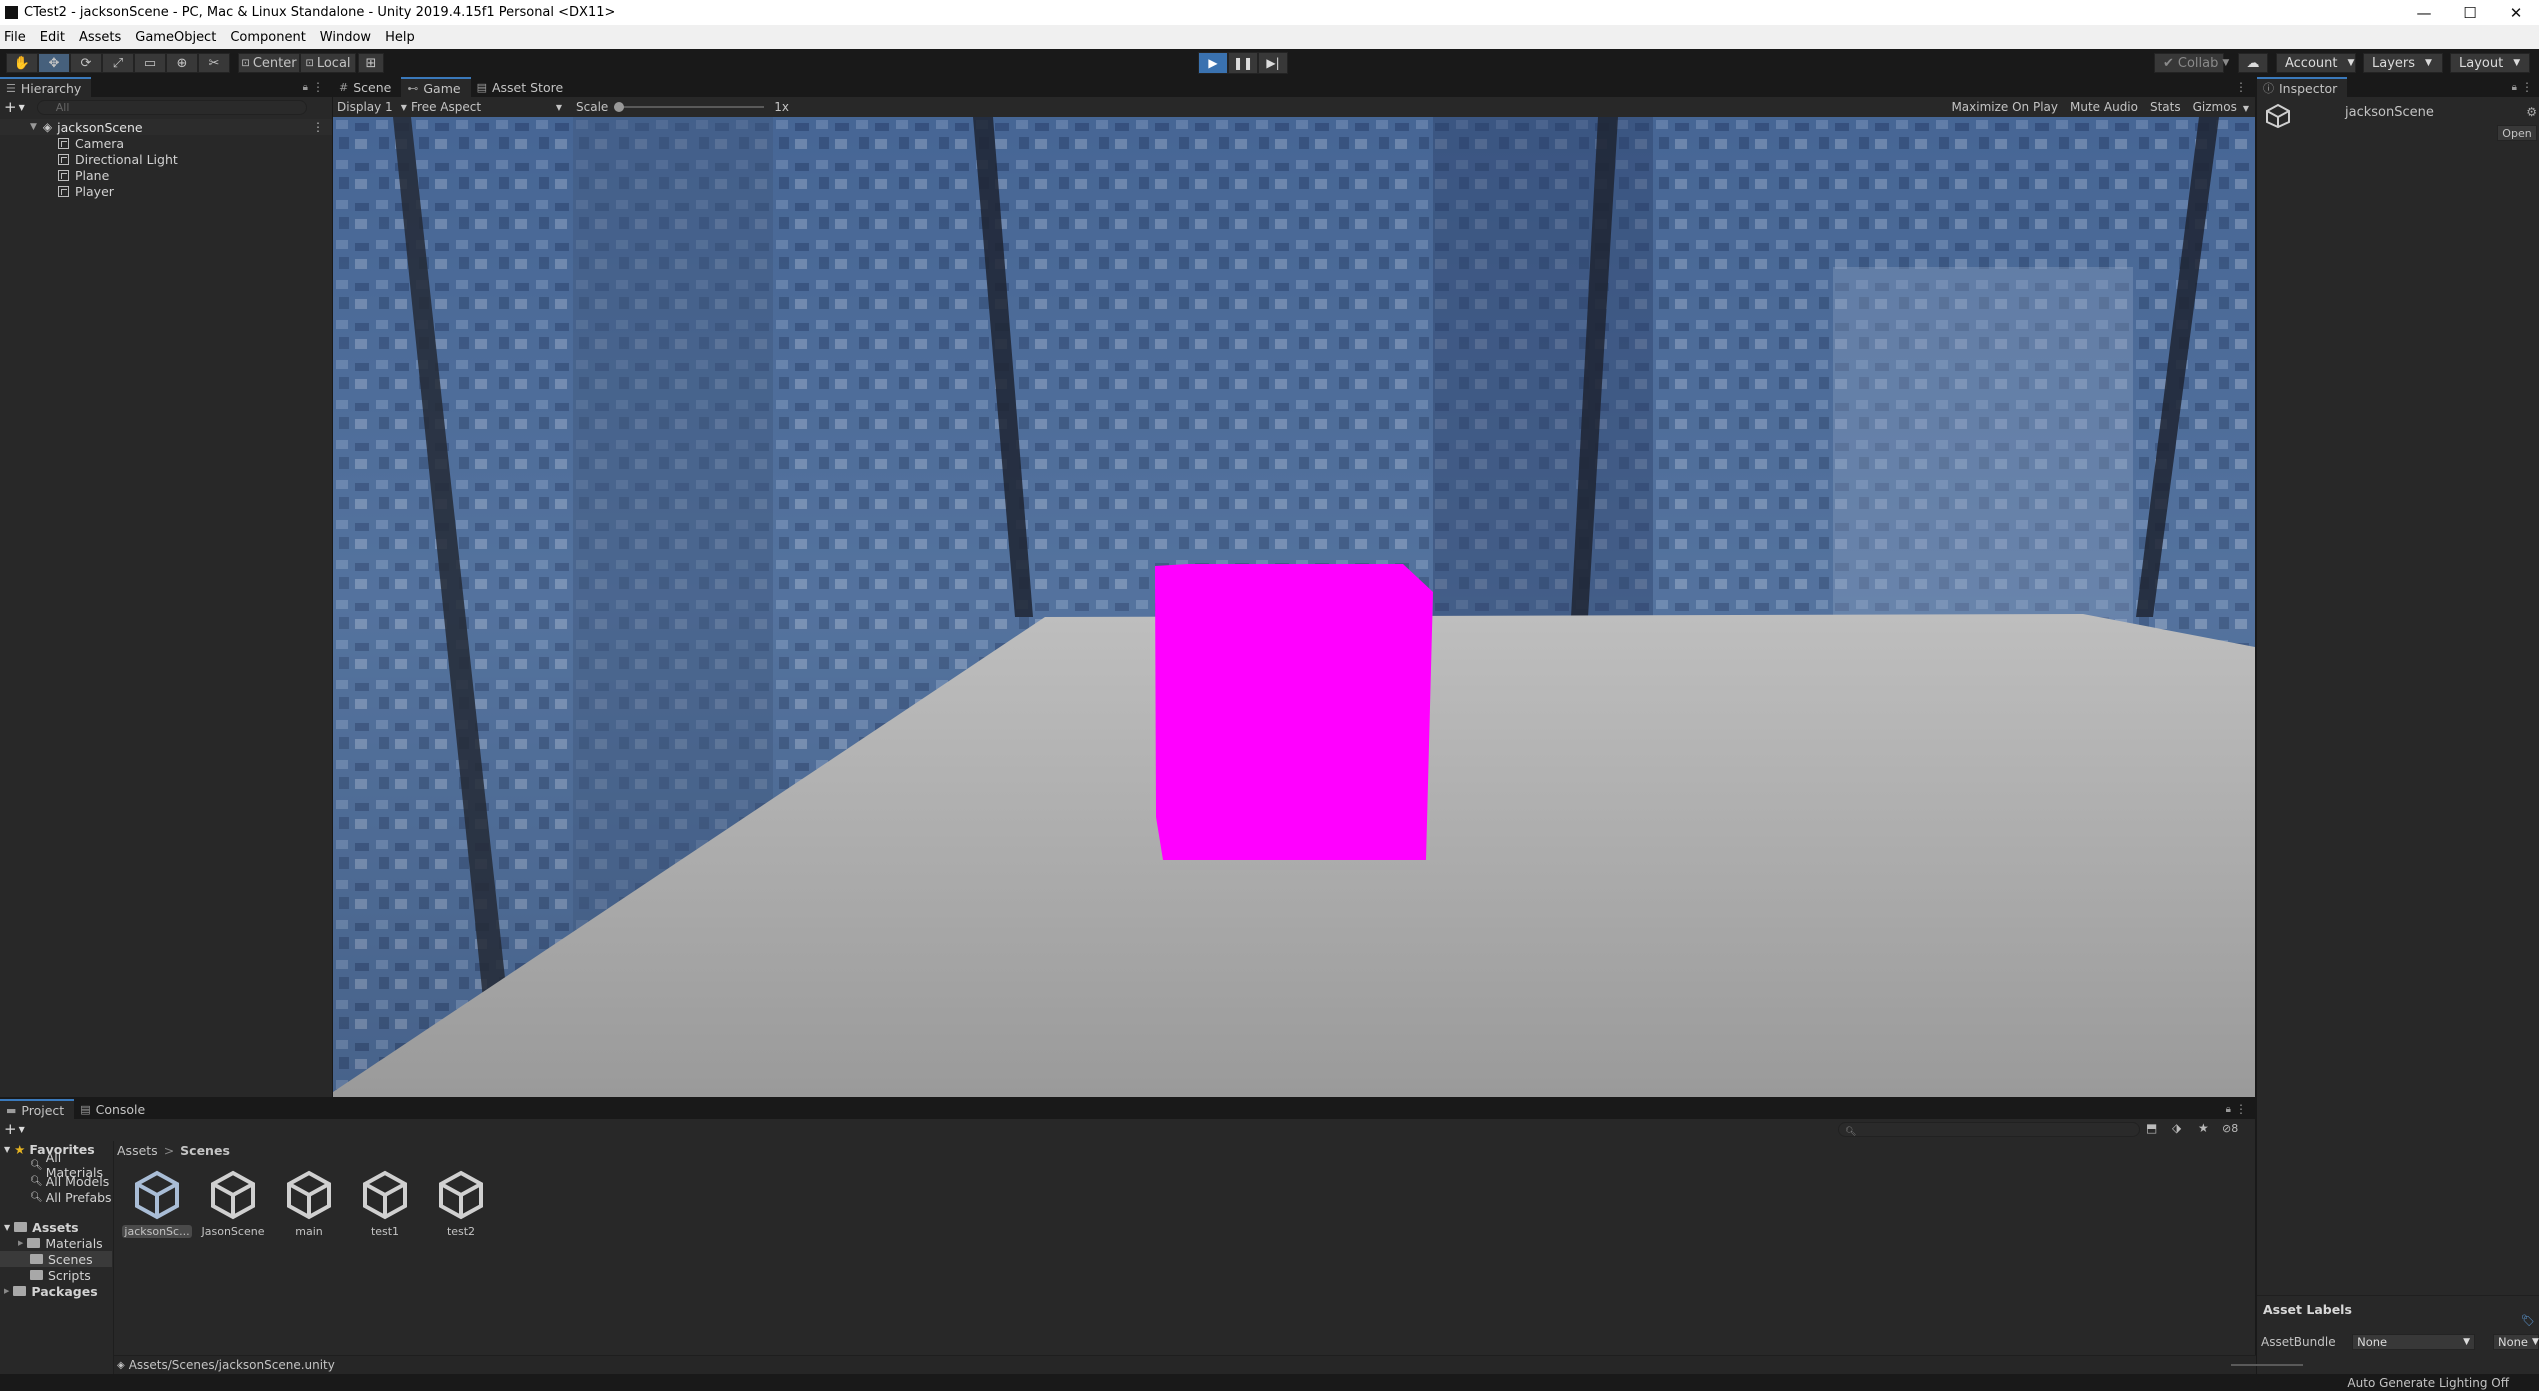 This screenshot has height=1391, width=2539. What do you see at coordinates (56, 1291) in the screenshot?
I see `packages-node: ▶ Packages` at bounding box center [56, 1291].